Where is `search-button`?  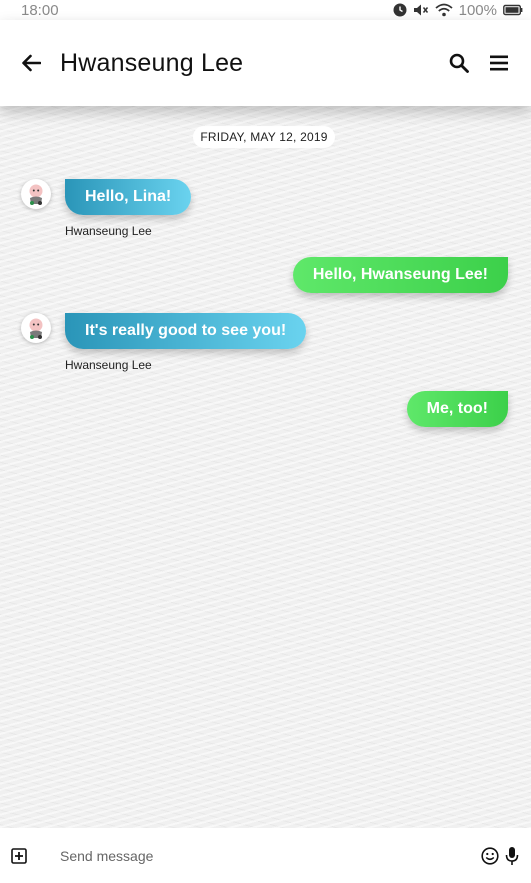
search-button is located at coordinates (459, 63).